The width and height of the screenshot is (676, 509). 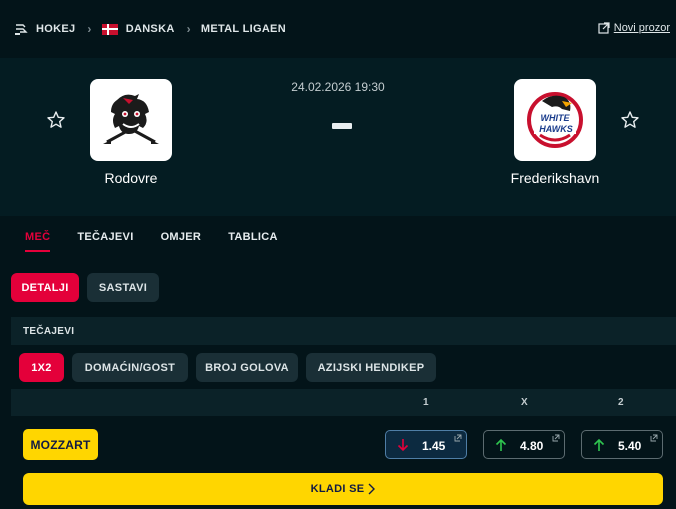 I want to click on new-window-label: Novi prozor, so click(x=641, y=28).